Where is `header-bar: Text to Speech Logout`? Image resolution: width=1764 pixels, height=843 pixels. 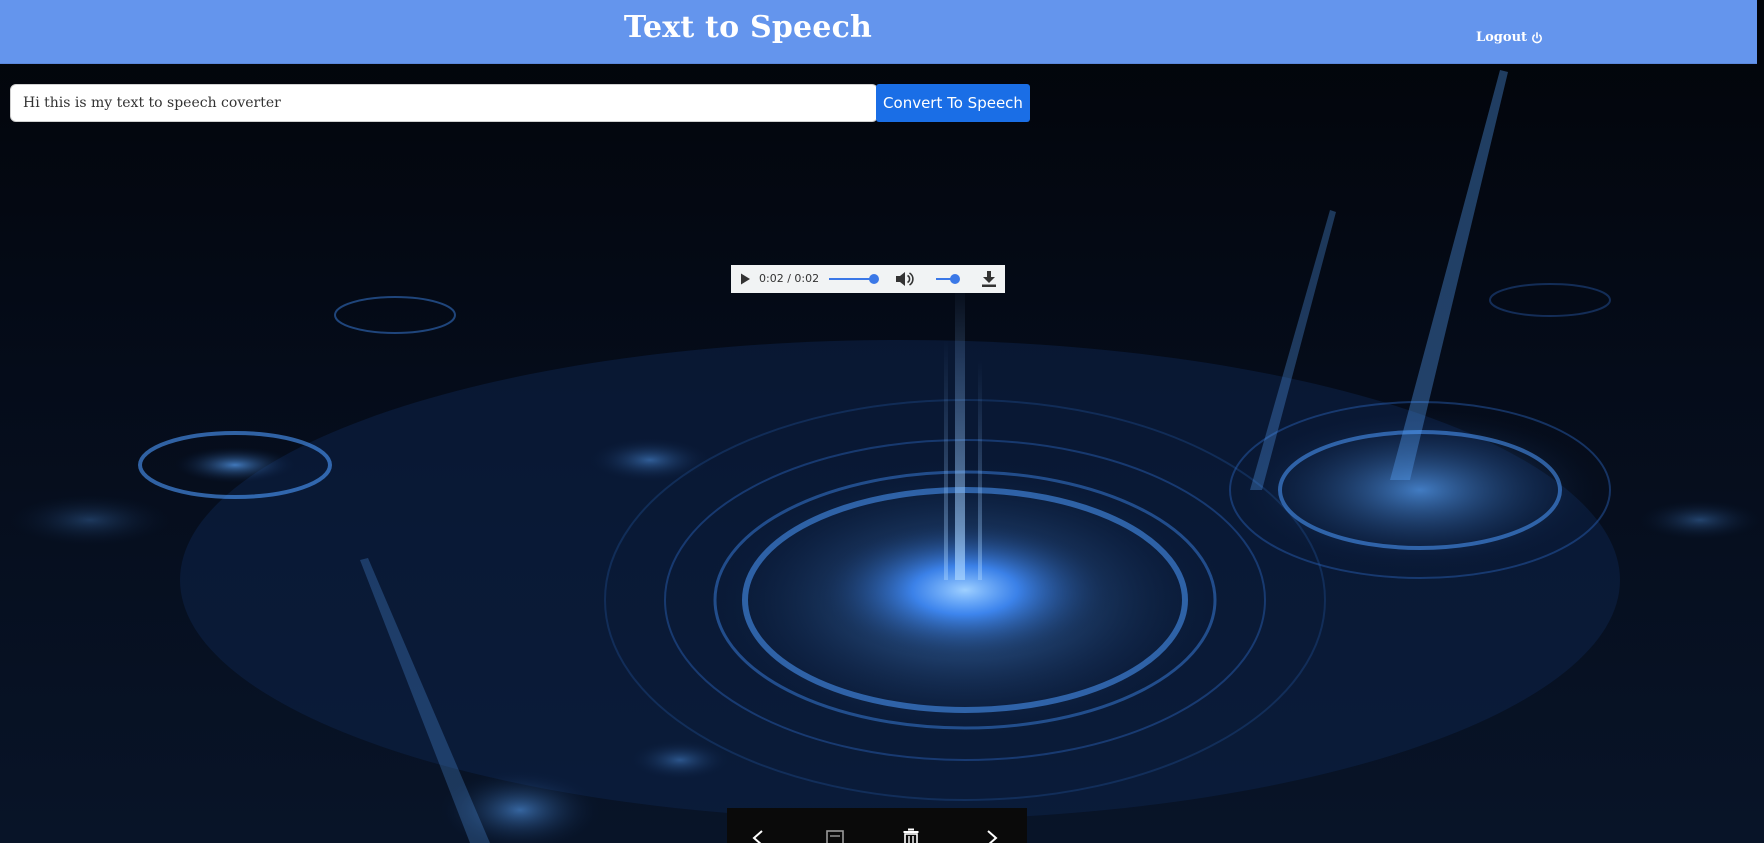 header-bar: Text to Speech Logout is located at coordinates (878, 32).